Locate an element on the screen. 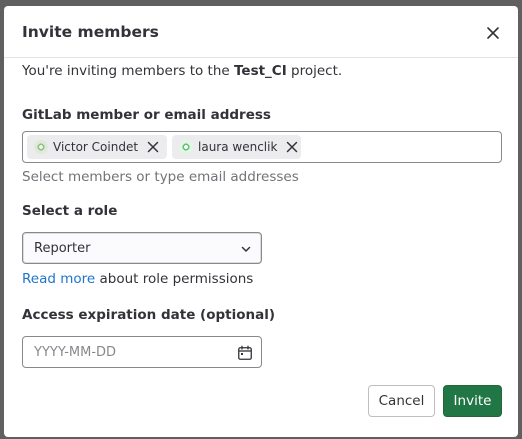 The height and width of the screenshot is (439, 522). calendar-icon is located at coordinates (245, 353).